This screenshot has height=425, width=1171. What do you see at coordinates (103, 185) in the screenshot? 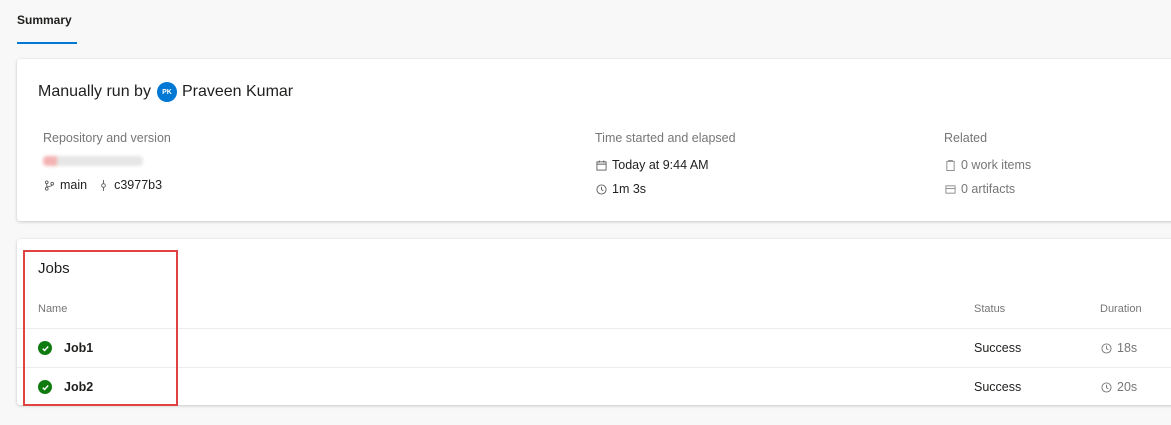
I see `commit-icon` at bounding box center [103, 185].